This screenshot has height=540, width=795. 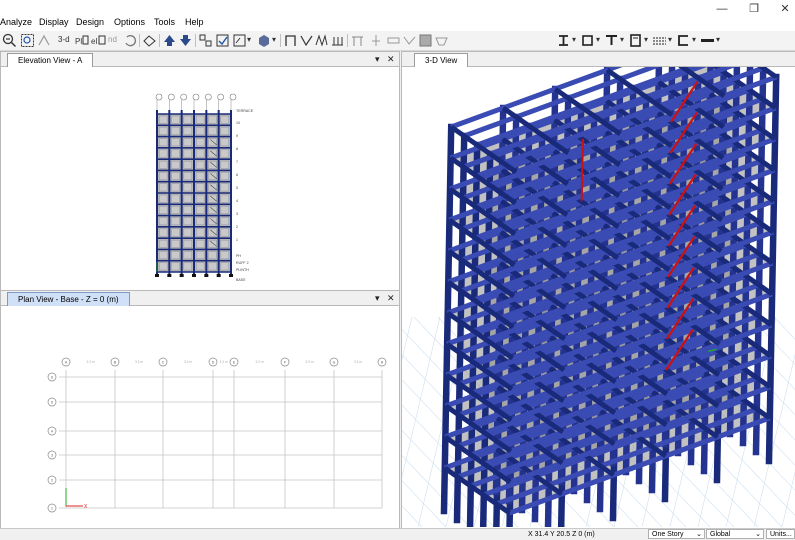 I want to click on section-i-icon, so click(x=563, y=40).